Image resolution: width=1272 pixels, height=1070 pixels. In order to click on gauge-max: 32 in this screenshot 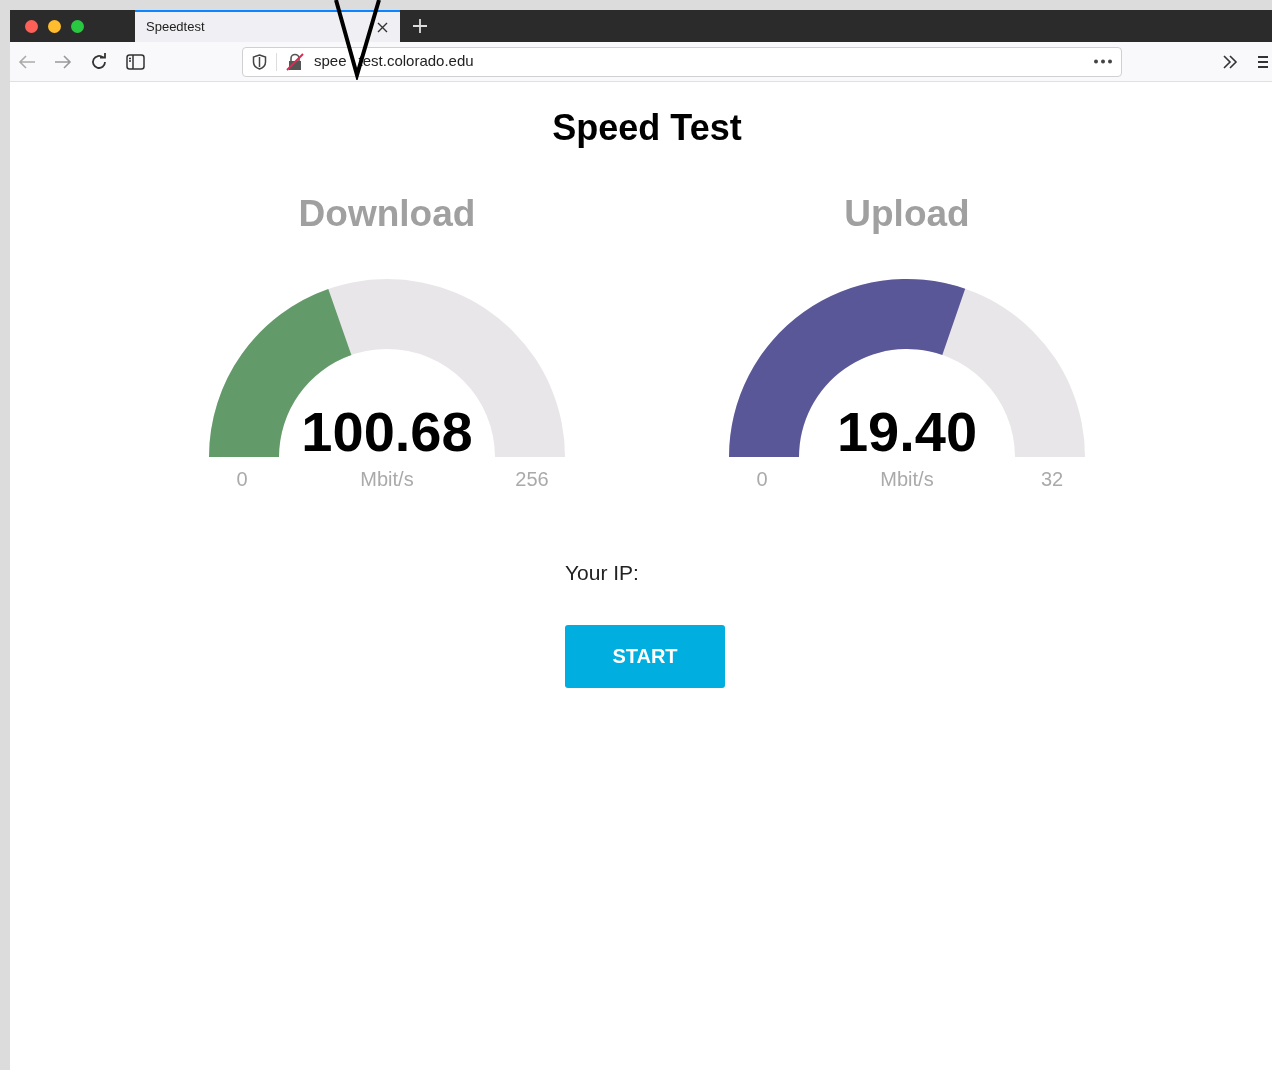, I will do `click(1052, 479)`.